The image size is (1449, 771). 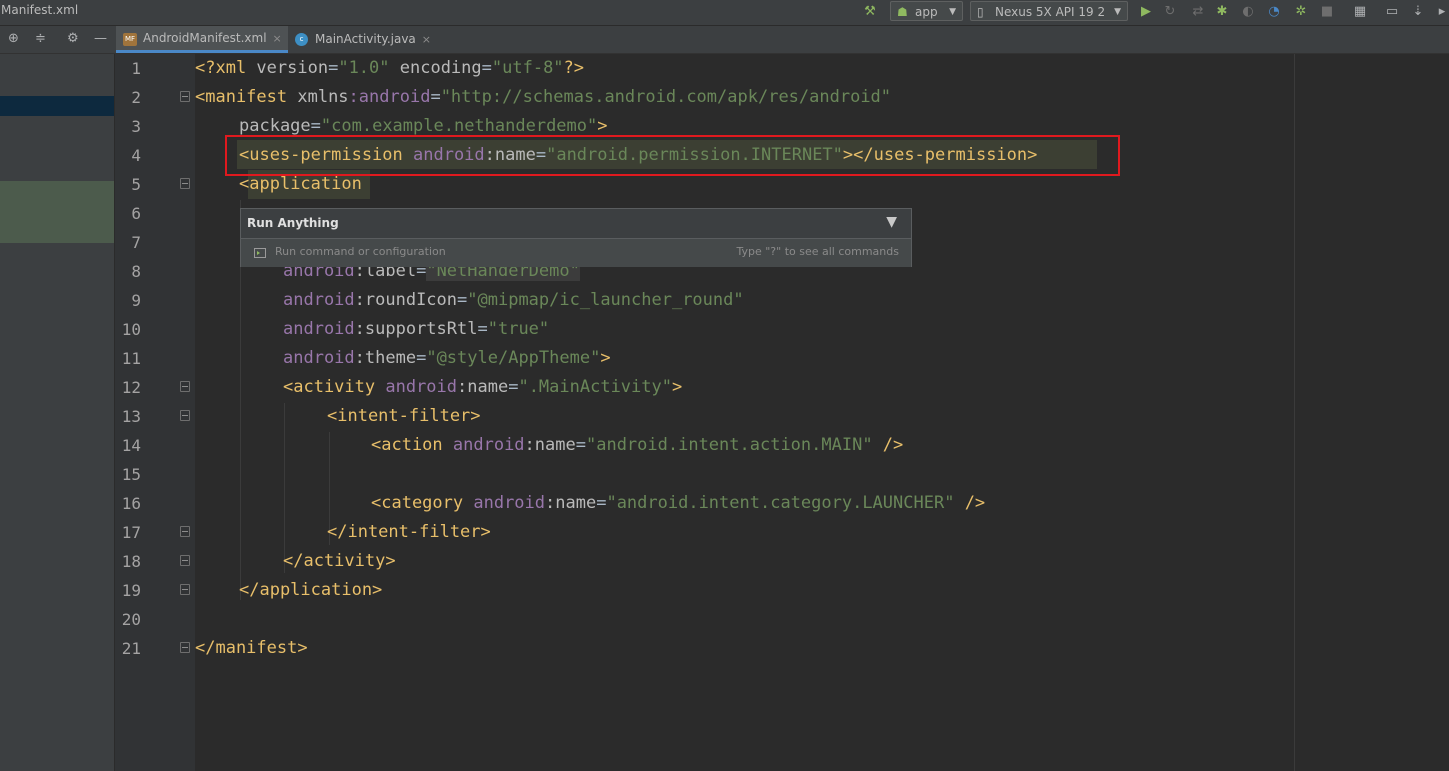 I want to click on run-config-selector: ☗ app ▼, so click(x=926, y=11).